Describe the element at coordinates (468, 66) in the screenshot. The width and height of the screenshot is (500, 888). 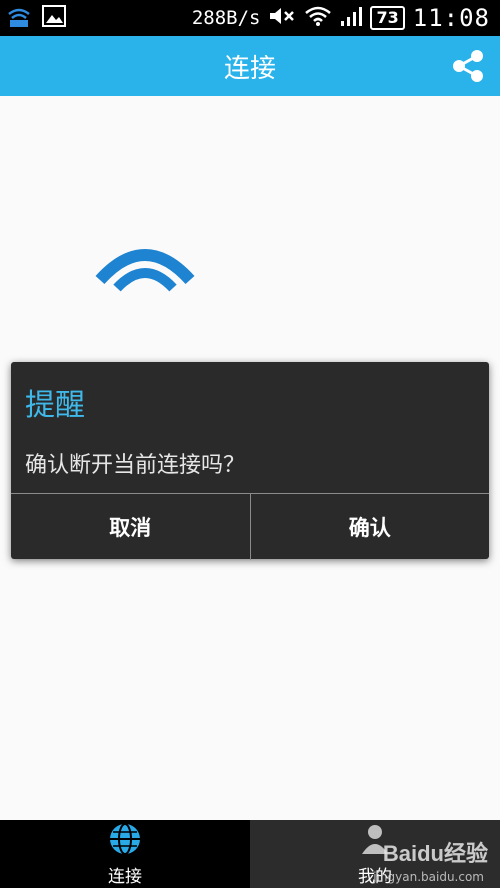
I see `share-icon` at that location.